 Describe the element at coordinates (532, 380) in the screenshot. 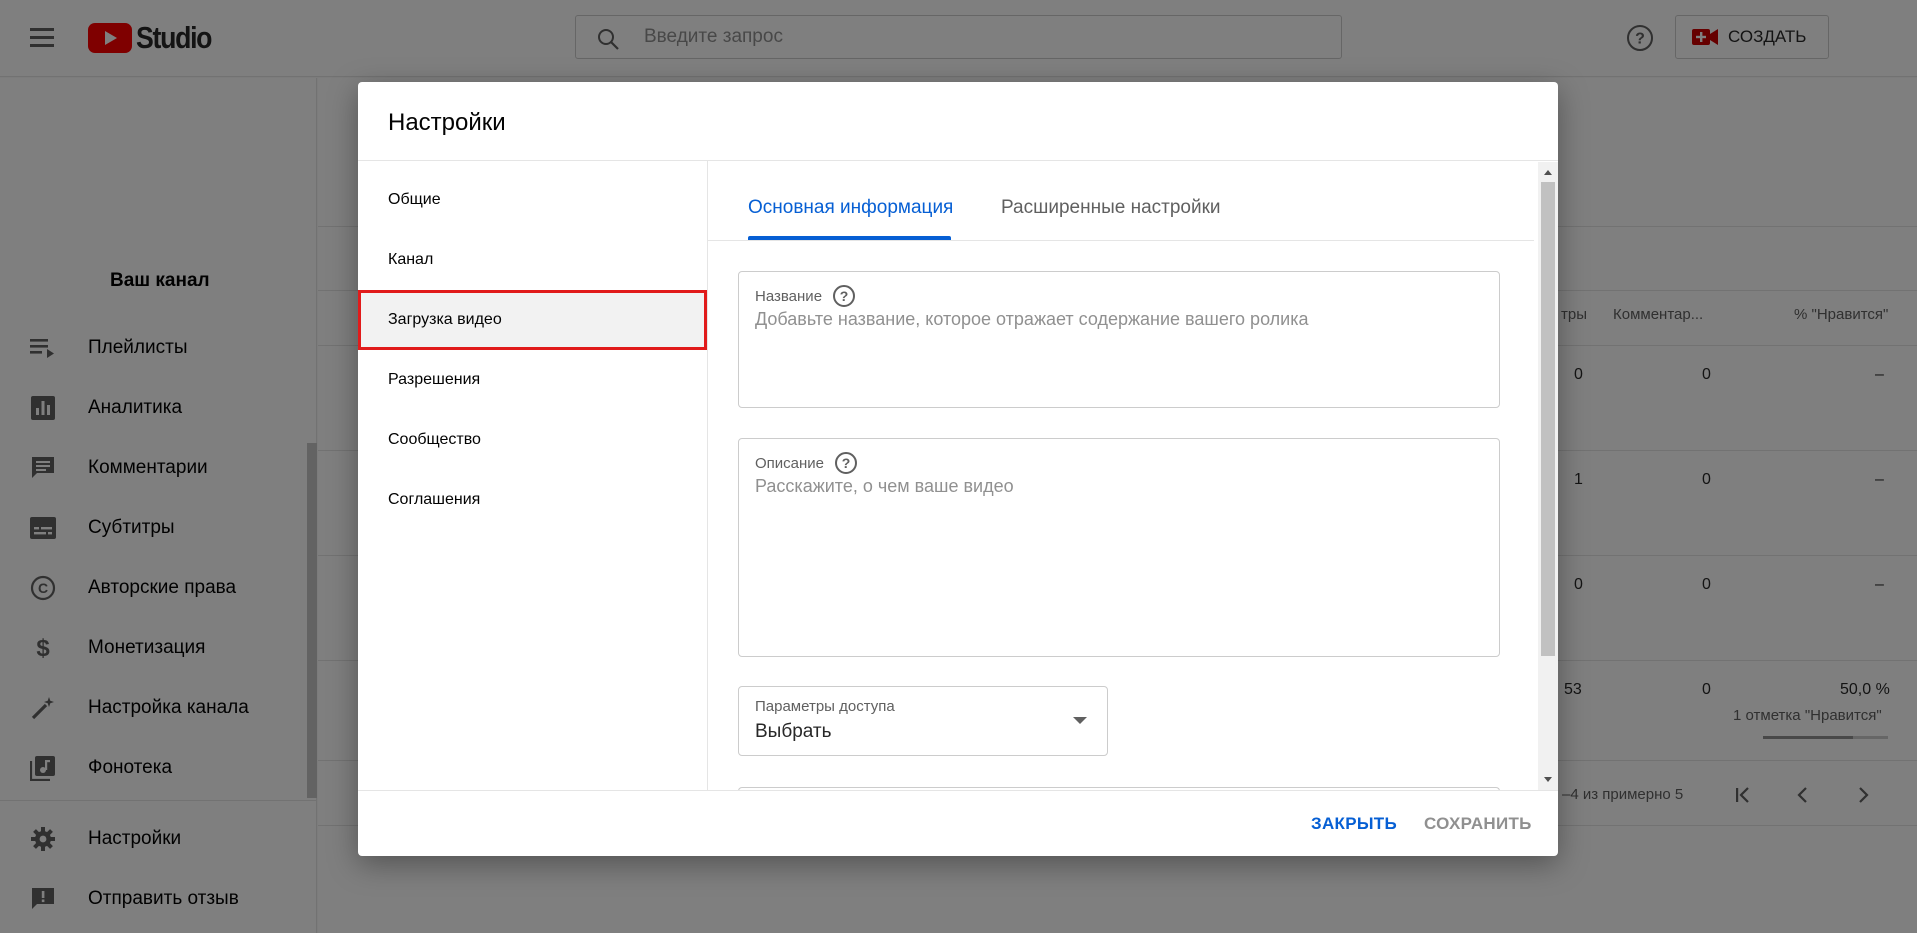

I see `settings-nav-permissions: Разрешения` at that location.